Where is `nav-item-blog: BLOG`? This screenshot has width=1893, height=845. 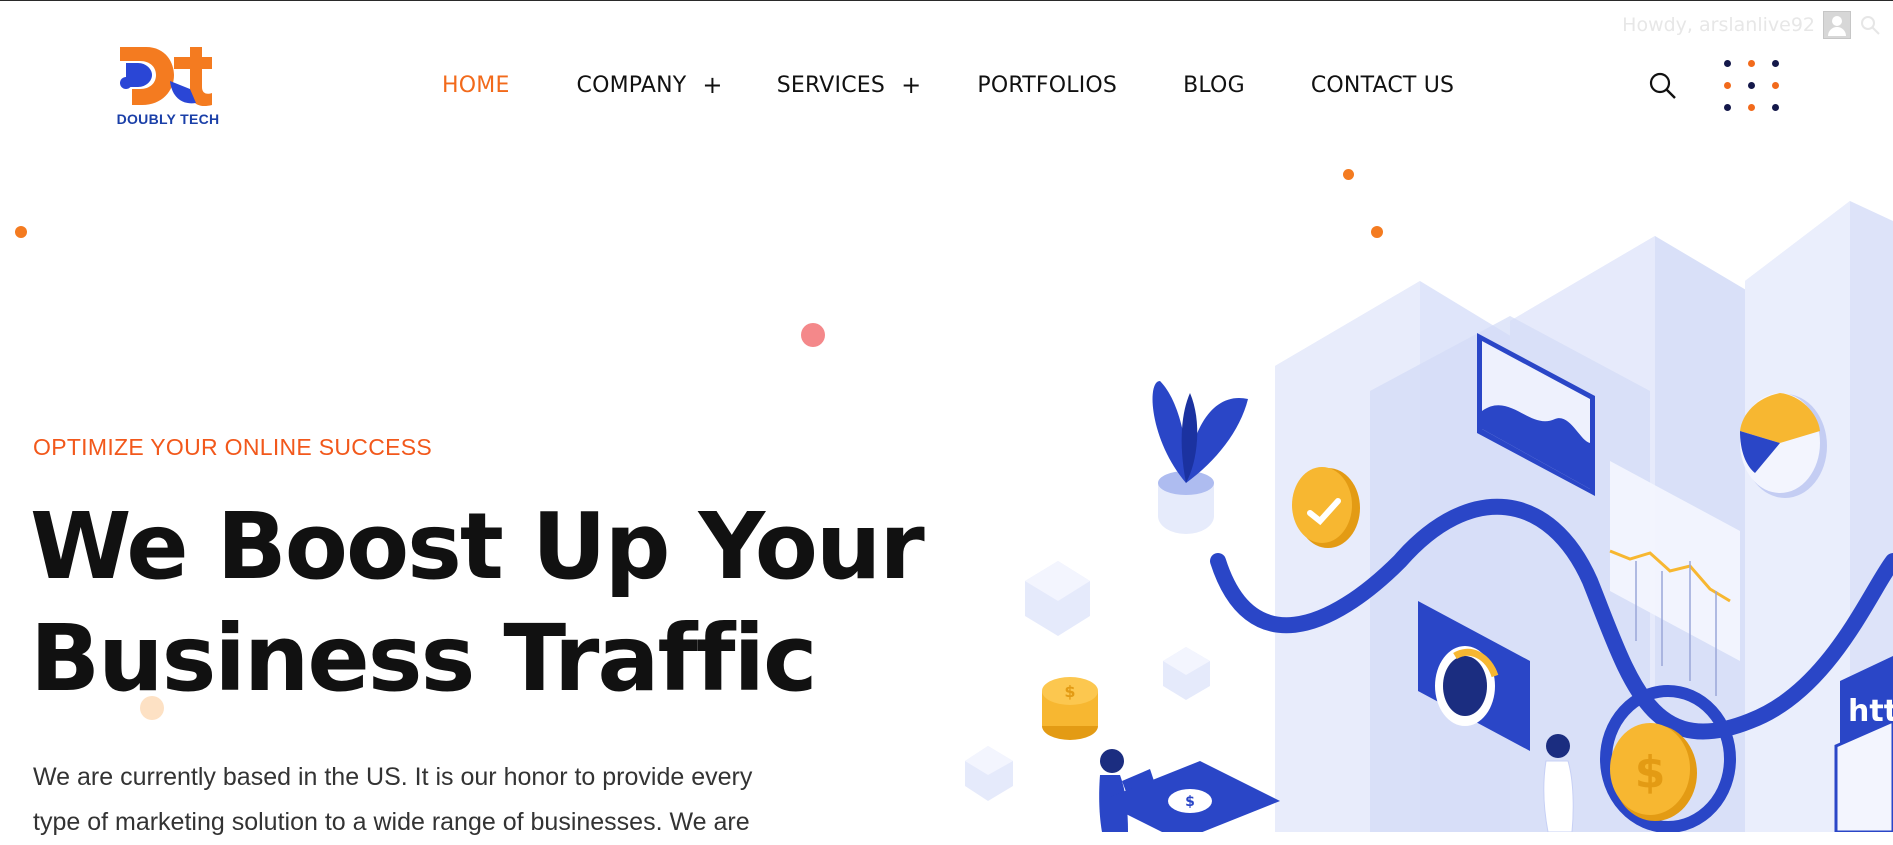 nav-item-blog: BLOG is located at coordinates (1214, 85).